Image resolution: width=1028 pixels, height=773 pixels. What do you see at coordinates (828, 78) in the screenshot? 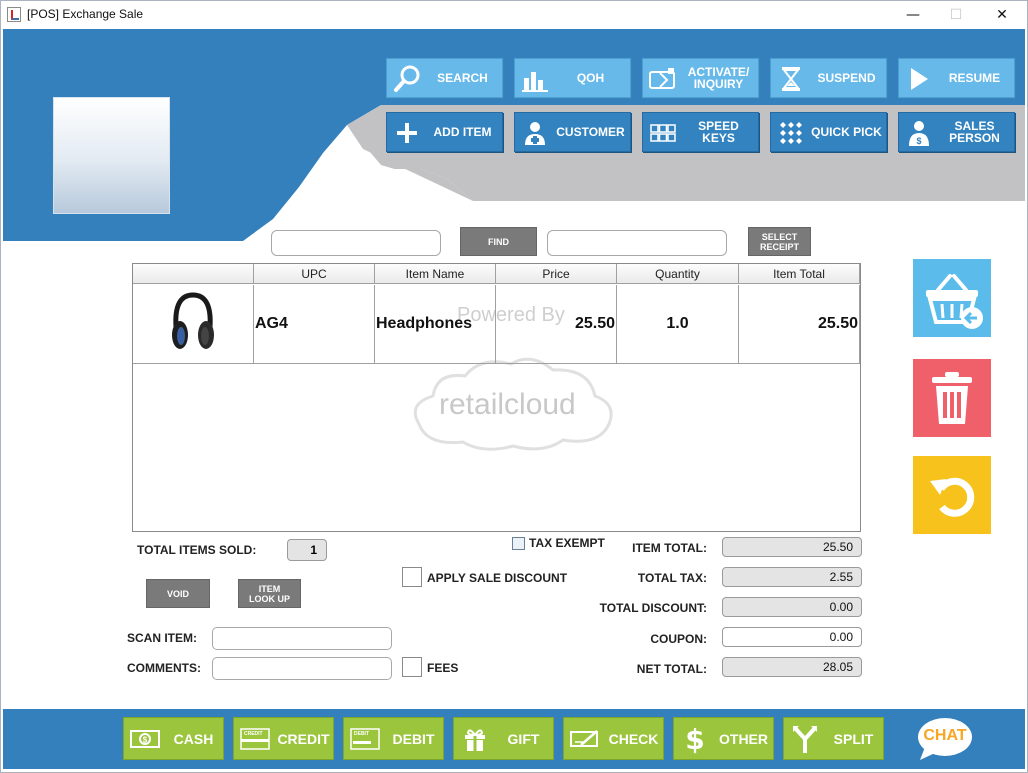
I see `suspend-button: SUSPEND` at bounding box center [828, 78].